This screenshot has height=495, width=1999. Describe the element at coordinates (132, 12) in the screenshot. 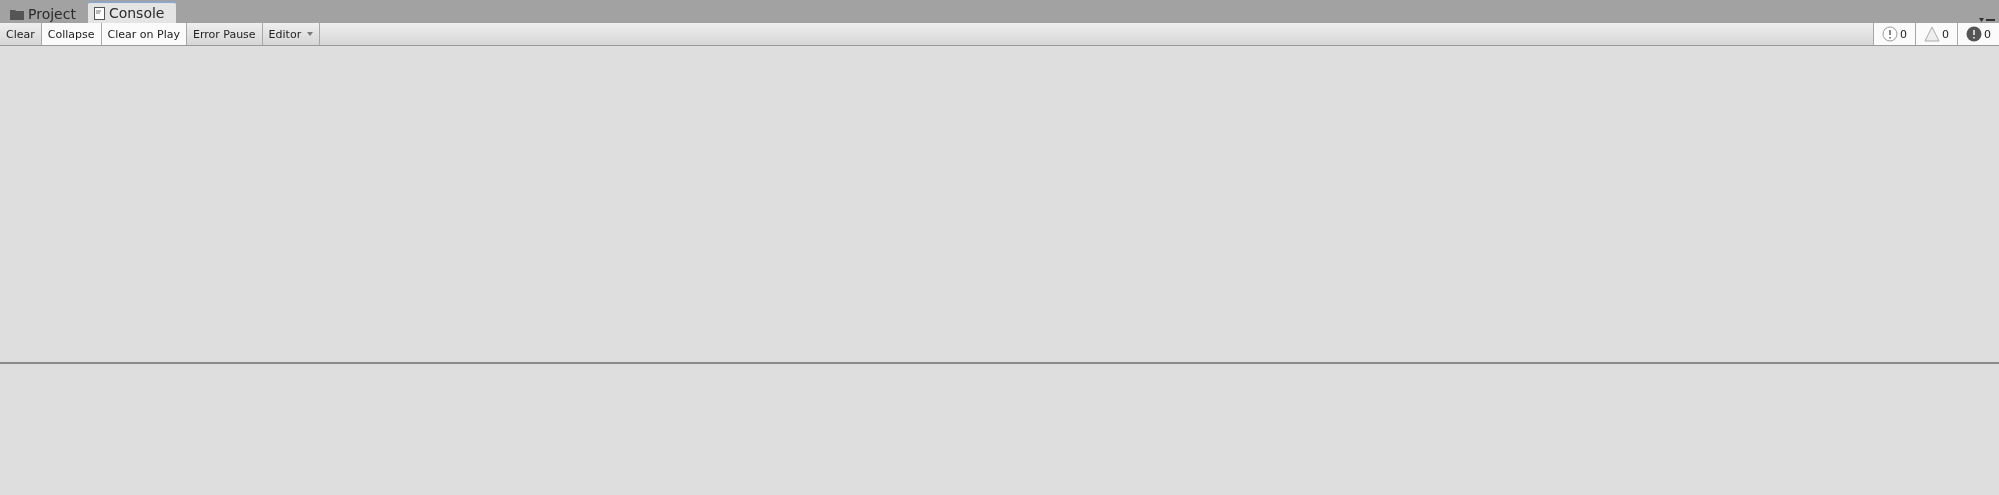

I see `tab: Console` at that location.